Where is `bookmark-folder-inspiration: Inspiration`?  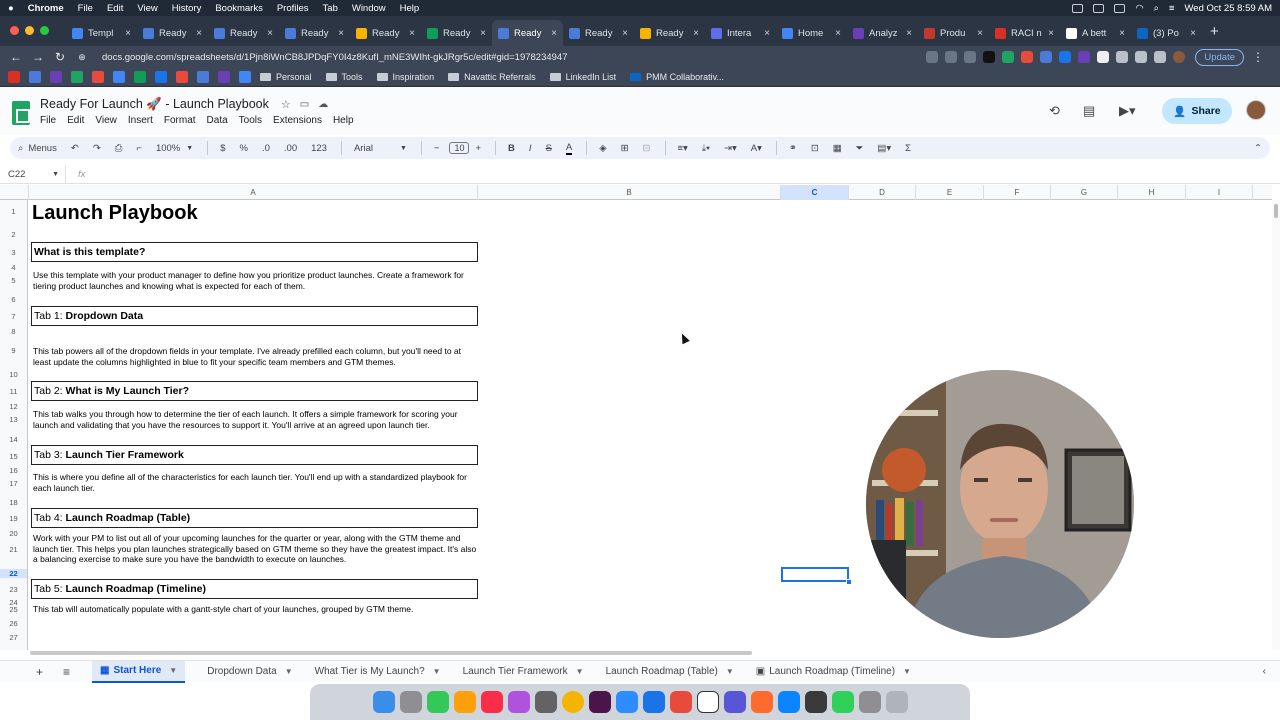
bookmark-folder-inspiration: Inspiration is located at coordinates (405, 77).